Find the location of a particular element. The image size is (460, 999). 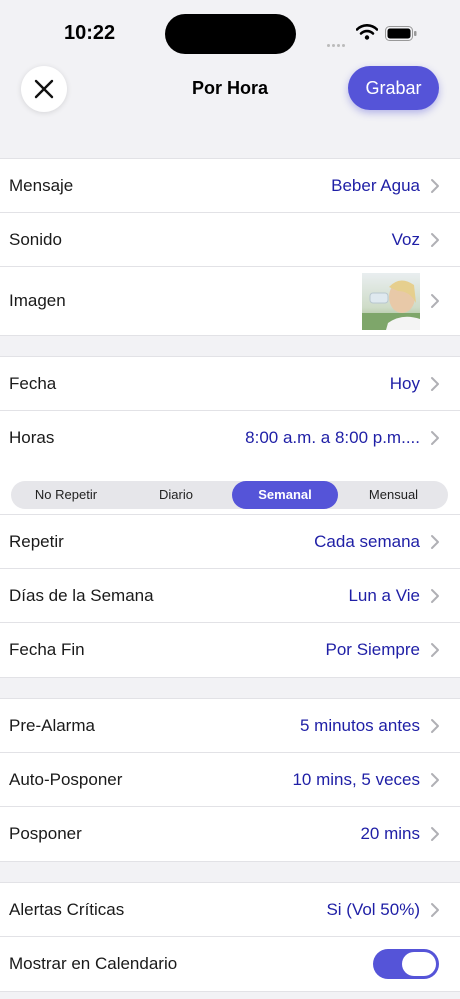

dynamic-island is located at coordinates (230, 34).